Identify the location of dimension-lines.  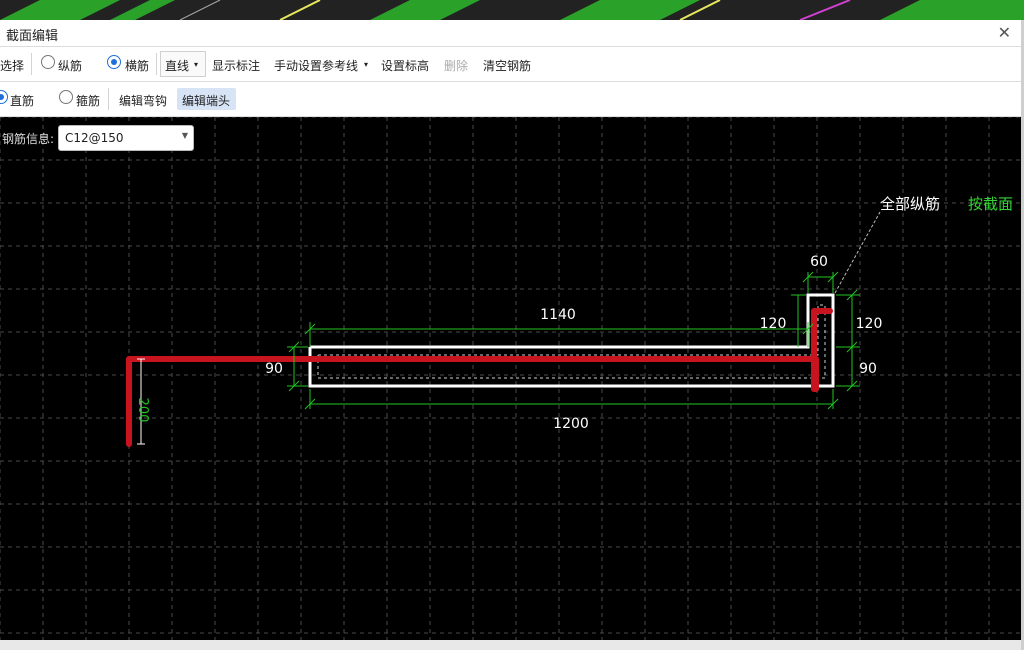
(573, 340).